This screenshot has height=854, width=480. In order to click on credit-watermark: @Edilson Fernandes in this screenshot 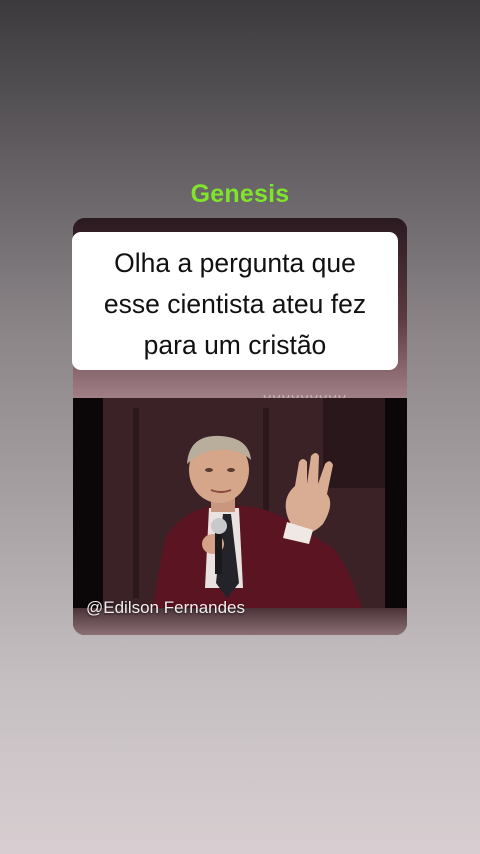, I will do `click(166, 607)`.